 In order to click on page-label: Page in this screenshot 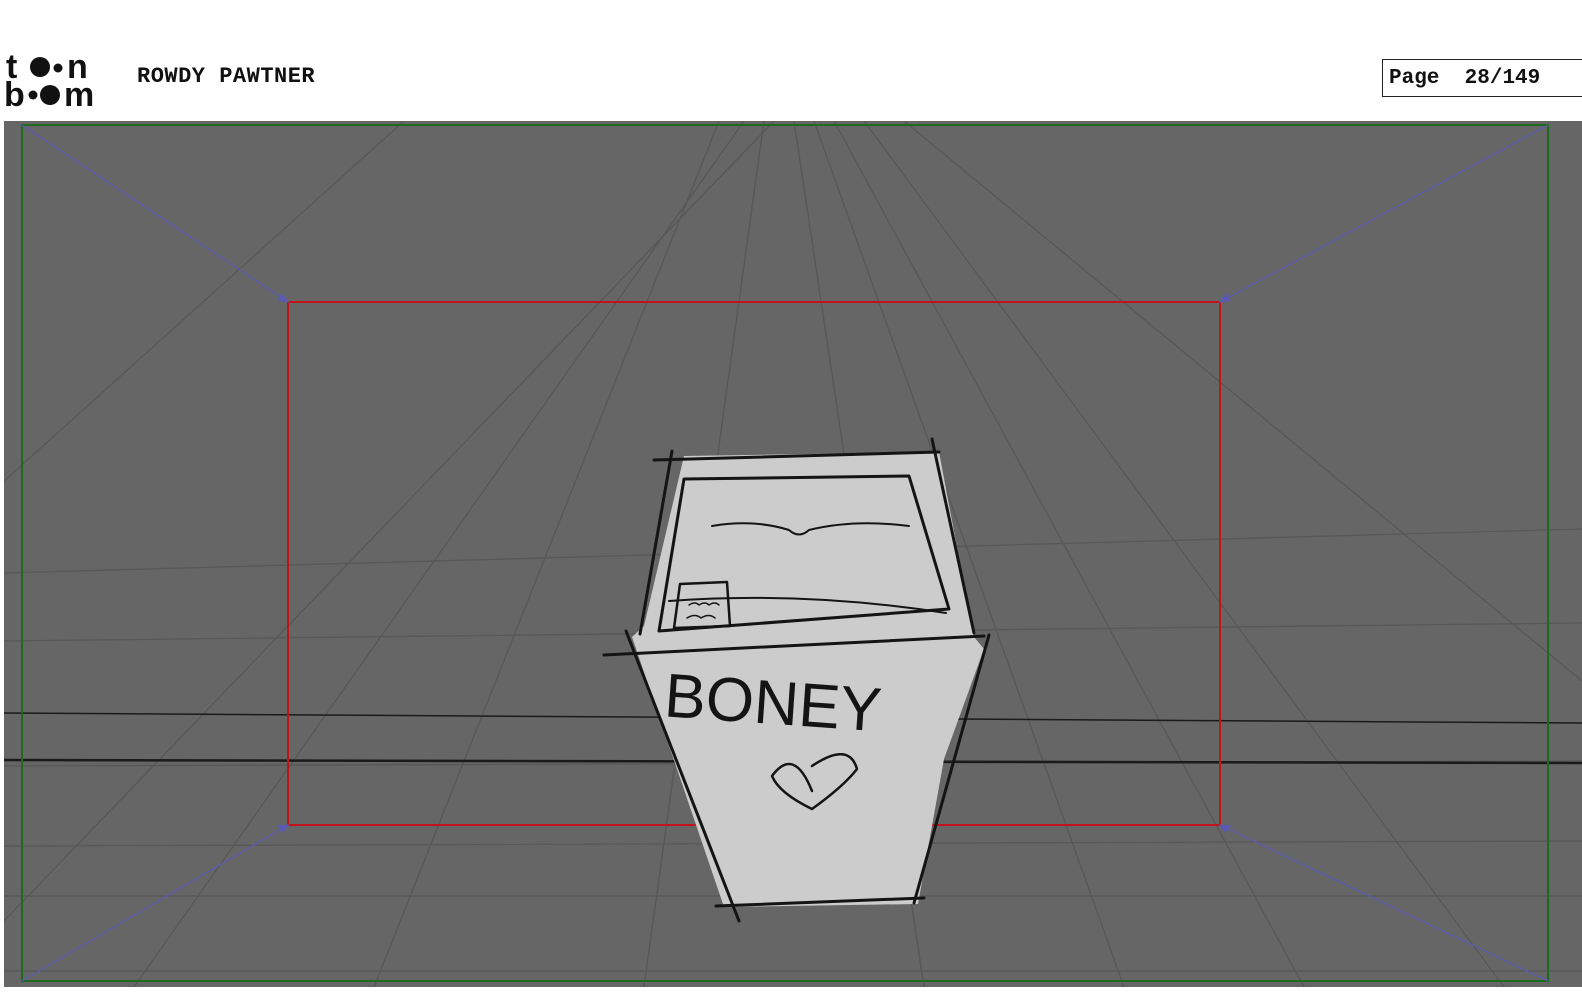, I will do `click(1414, 78)`.